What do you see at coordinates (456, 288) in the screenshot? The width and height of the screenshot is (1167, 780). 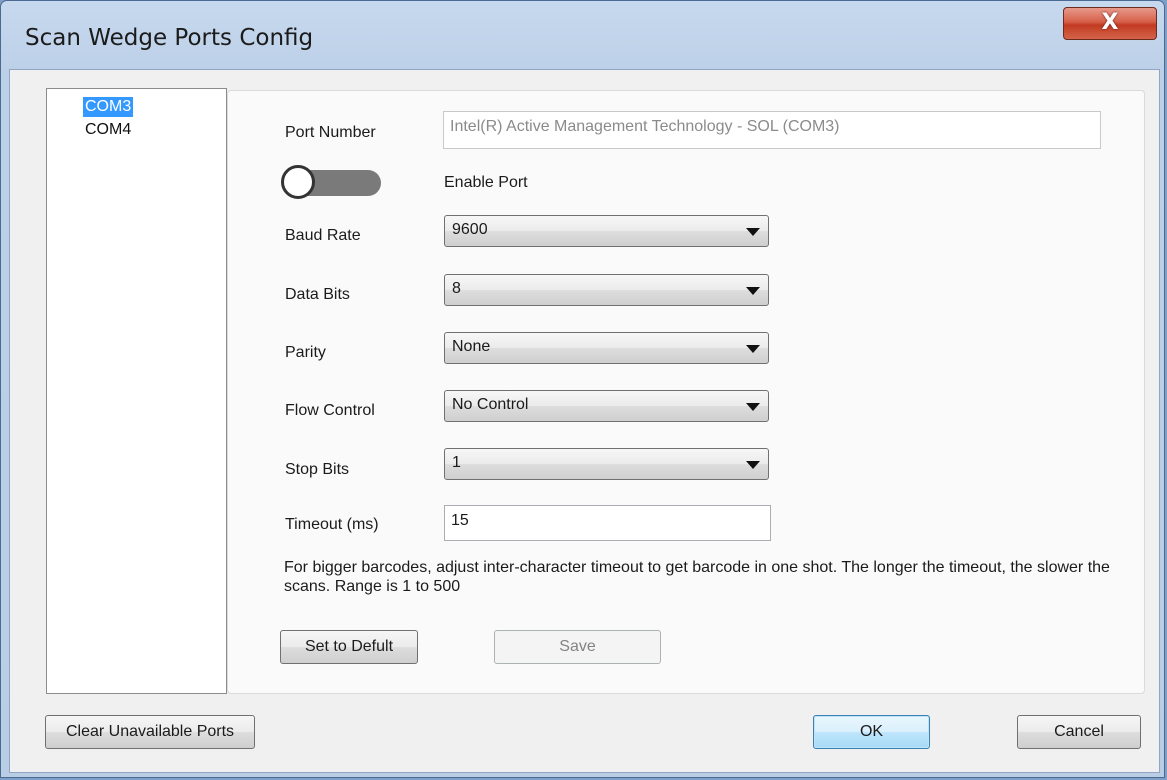 I see `data-bits-value: 8` at bounding box center [456, 288].